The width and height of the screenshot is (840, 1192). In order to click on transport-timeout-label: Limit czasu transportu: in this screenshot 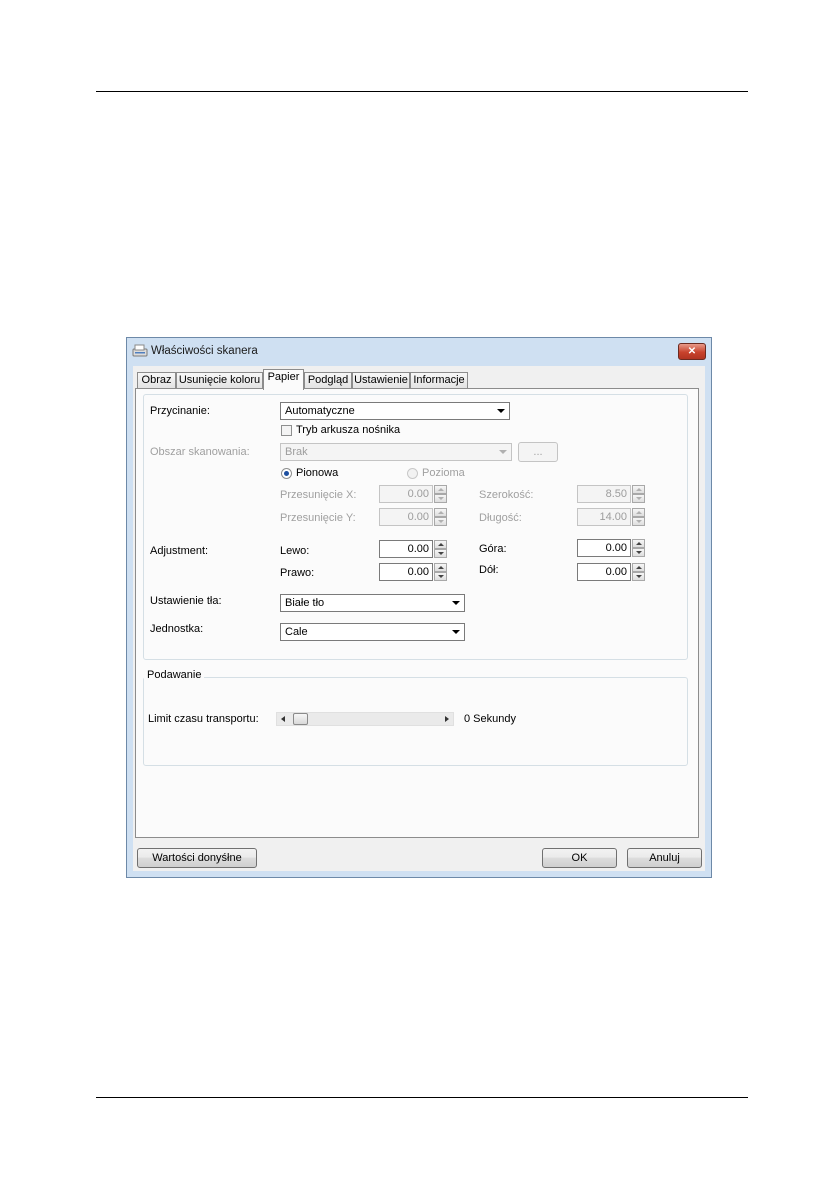, I will do `click(203, 719)`.